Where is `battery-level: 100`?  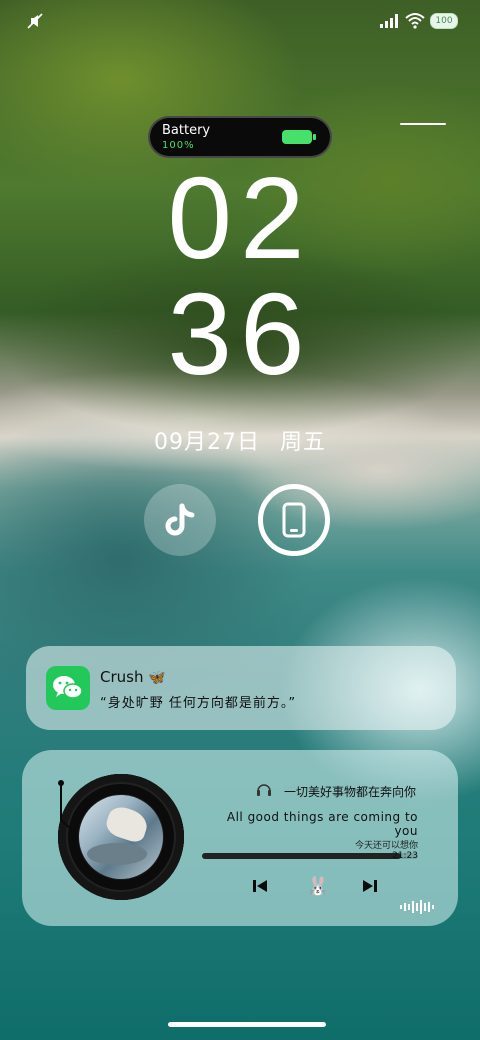
battery-level: 100 is located at coordinates (444, 21).